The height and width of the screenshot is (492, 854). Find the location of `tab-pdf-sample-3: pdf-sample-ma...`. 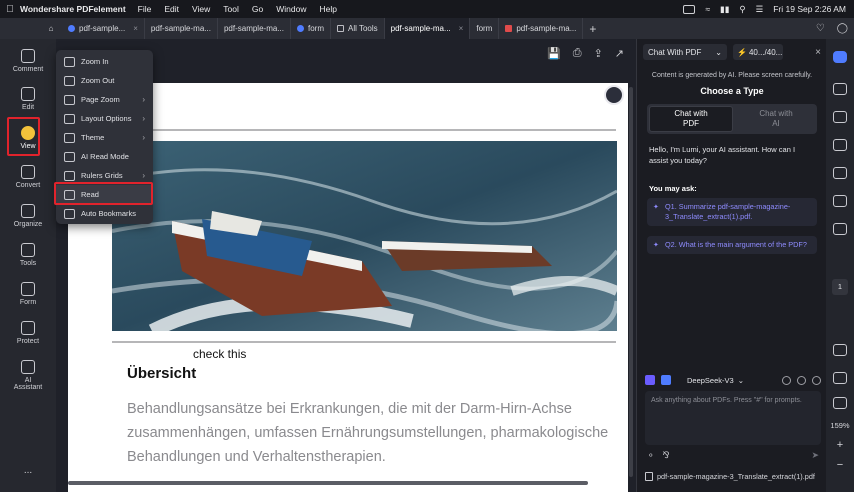

tab-pdf-sample-3: pdf-sample-ma... is located at coordinates (254, 28).